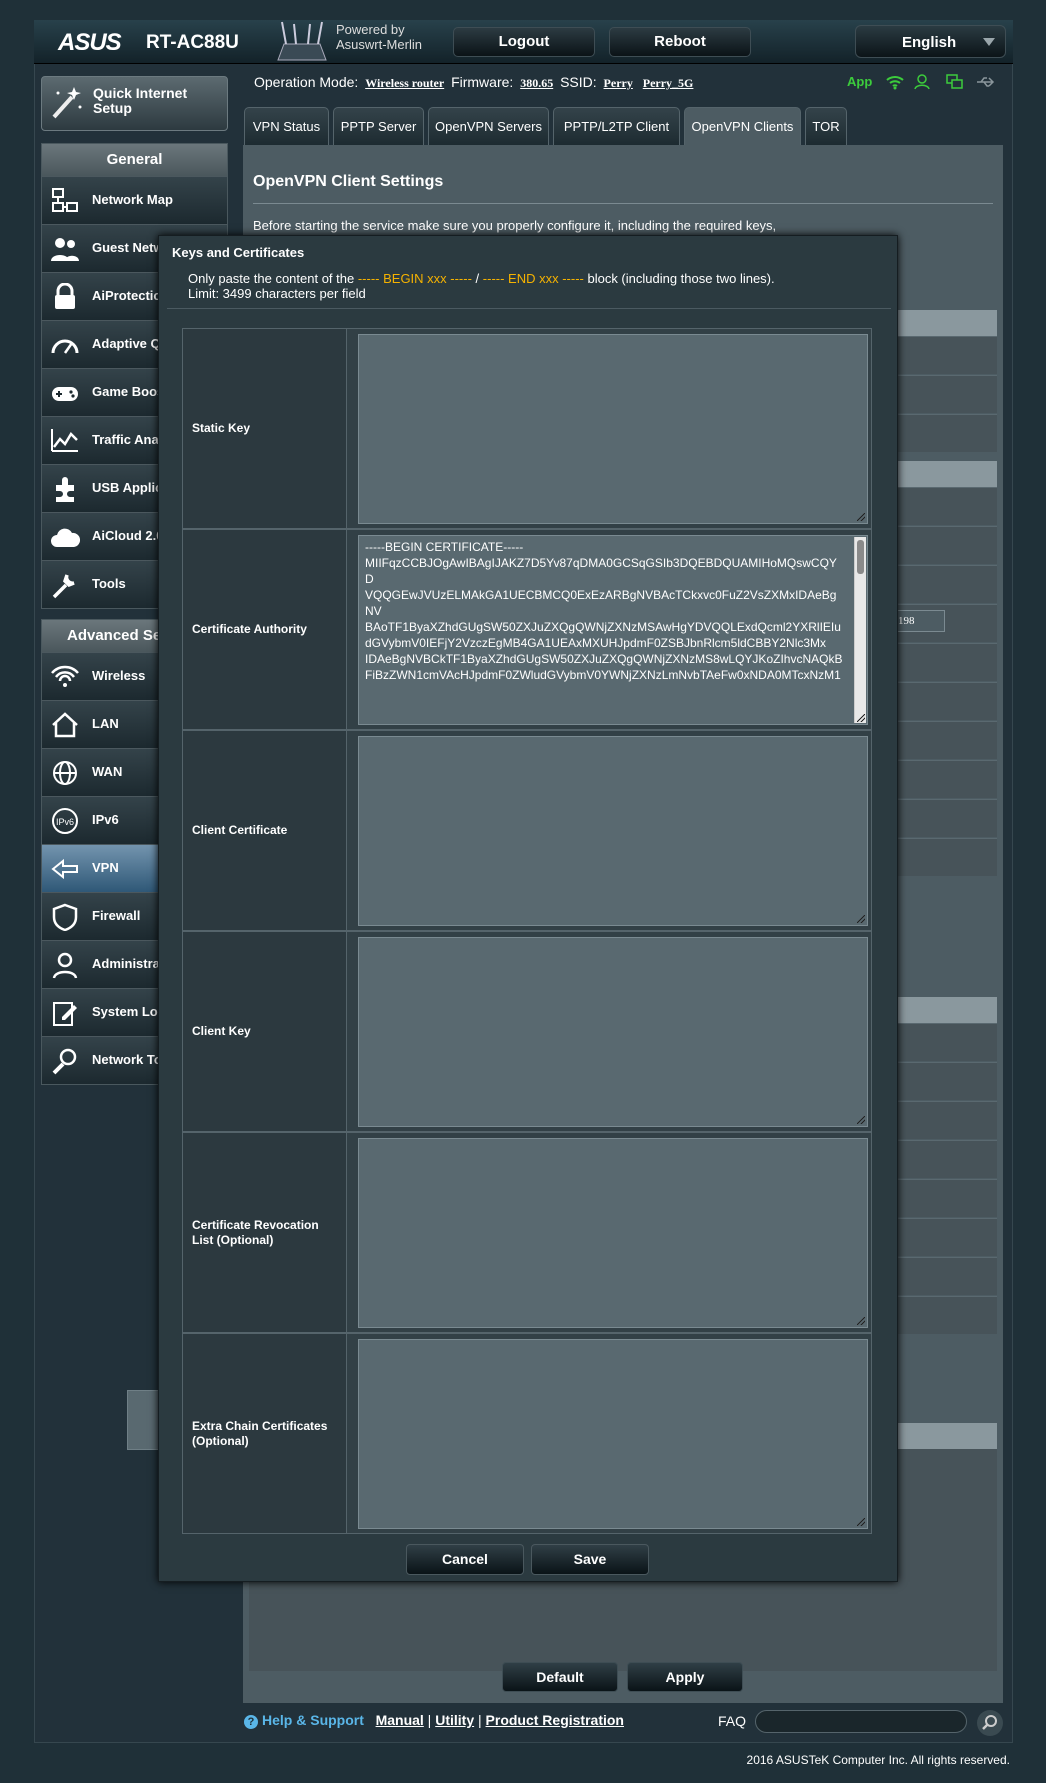 This screenshot has width=1046, height=1783. I want to click on tab-tor: TOR, so click(826, 126).